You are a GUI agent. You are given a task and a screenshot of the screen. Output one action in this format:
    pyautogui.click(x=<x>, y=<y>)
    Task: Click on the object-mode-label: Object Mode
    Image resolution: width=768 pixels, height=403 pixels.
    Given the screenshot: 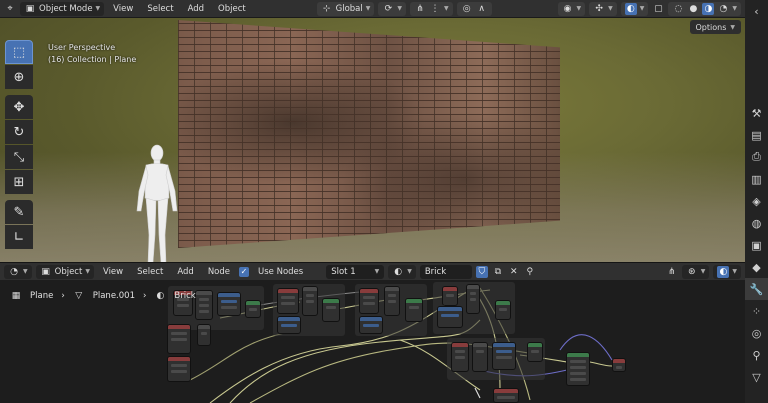 What is the action you would take?
    pyautogui.click(x=66, y=8)
    